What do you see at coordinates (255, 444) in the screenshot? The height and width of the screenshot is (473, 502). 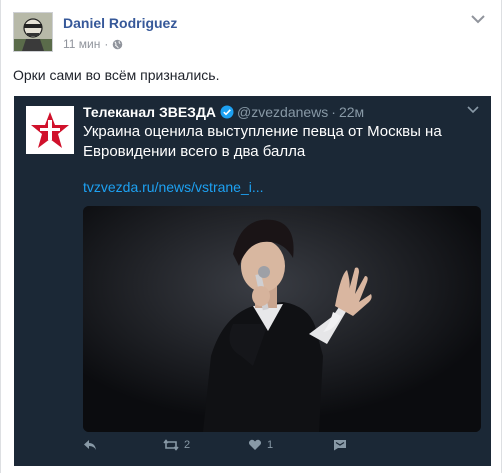 I see `heart-icon` at bounding box center [255, 444].